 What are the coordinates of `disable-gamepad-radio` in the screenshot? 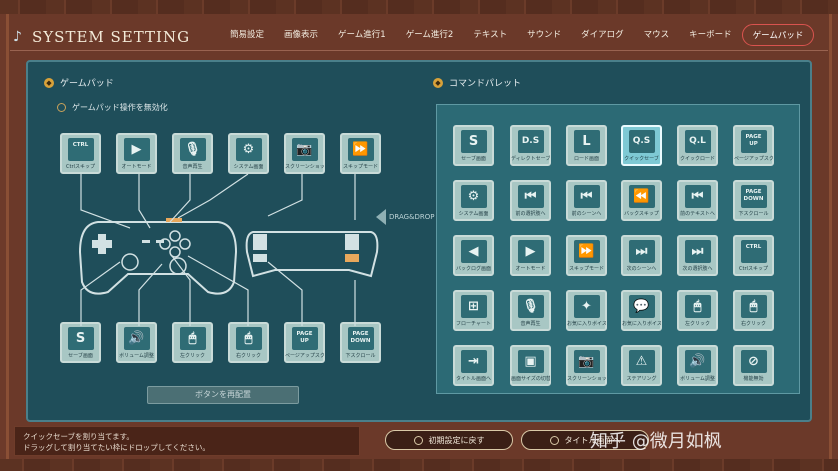 It's located at (61, 107).